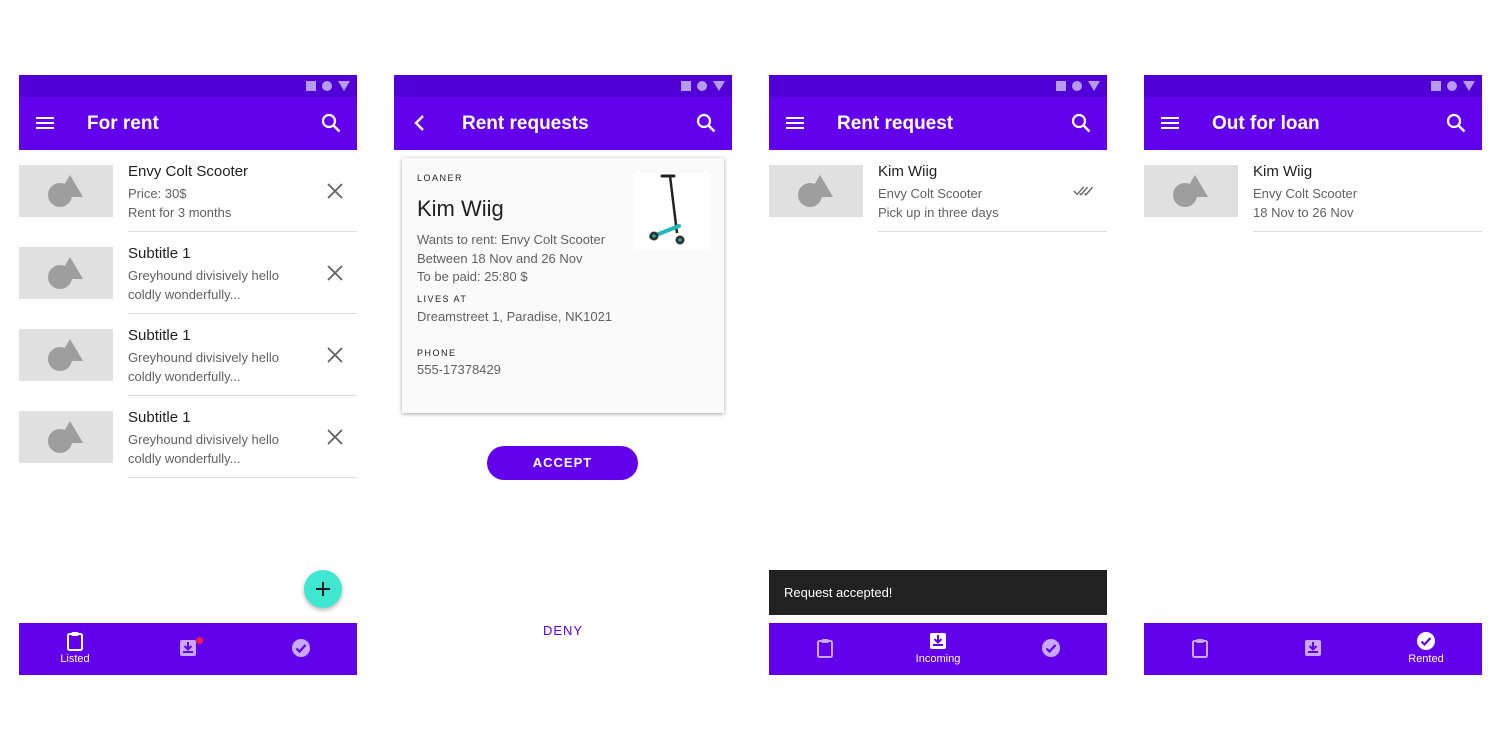 The height and width of the screenshot is (750, 1500). I want to click on page-title: Out for loan, so click(1266, 123).